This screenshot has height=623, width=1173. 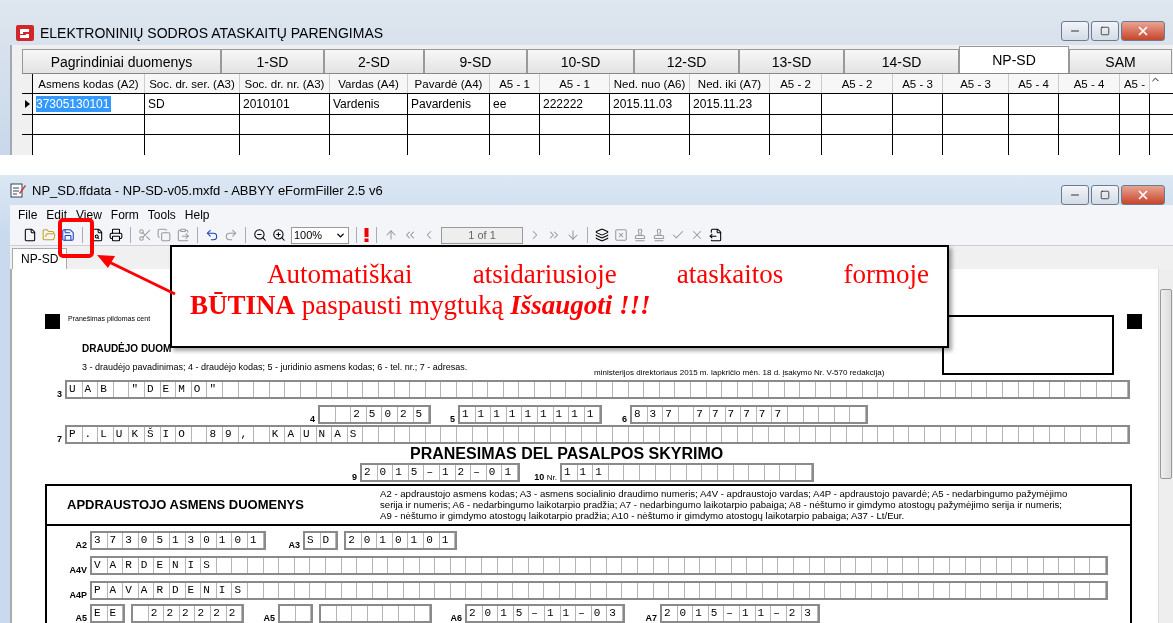 I want to click on field-label: A3, so click(x=294, y=545).